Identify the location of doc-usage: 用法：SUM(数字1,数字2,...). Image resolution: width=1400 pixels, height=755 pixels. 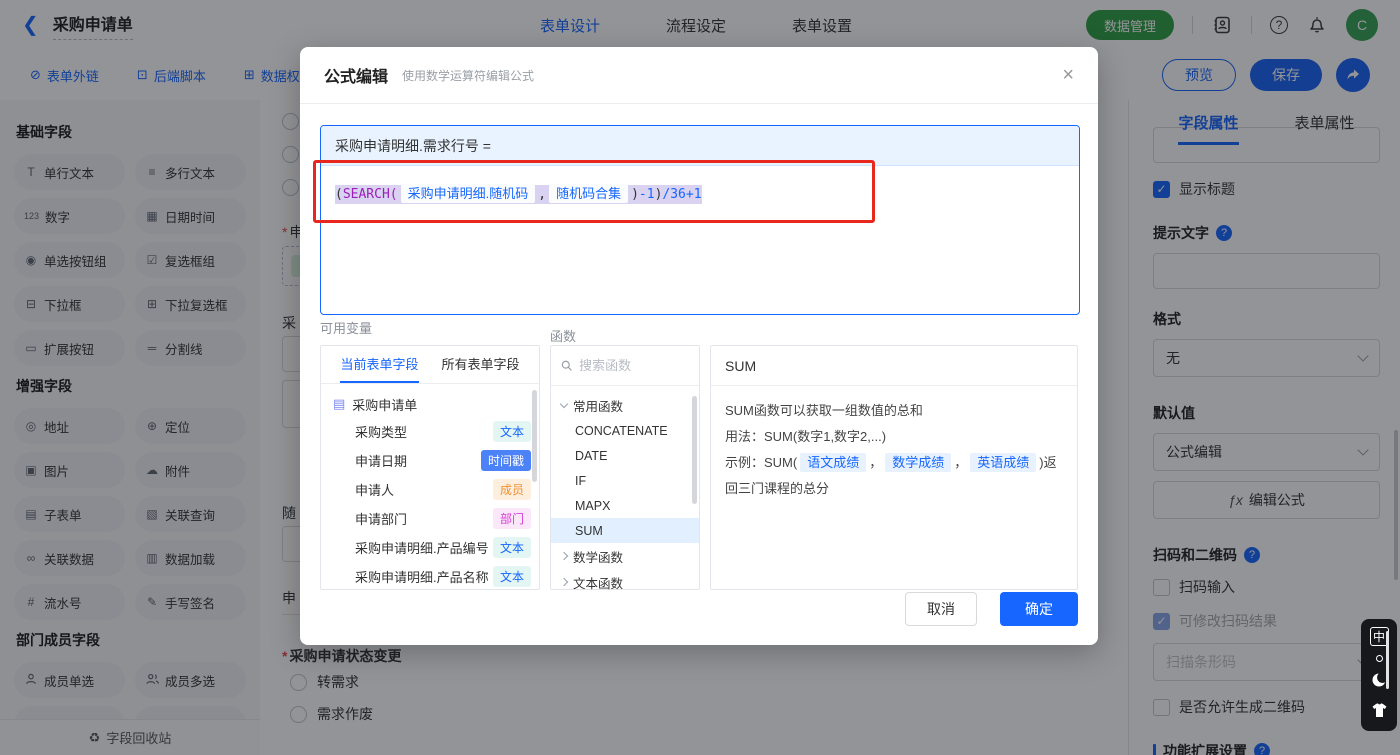
(806, 436).